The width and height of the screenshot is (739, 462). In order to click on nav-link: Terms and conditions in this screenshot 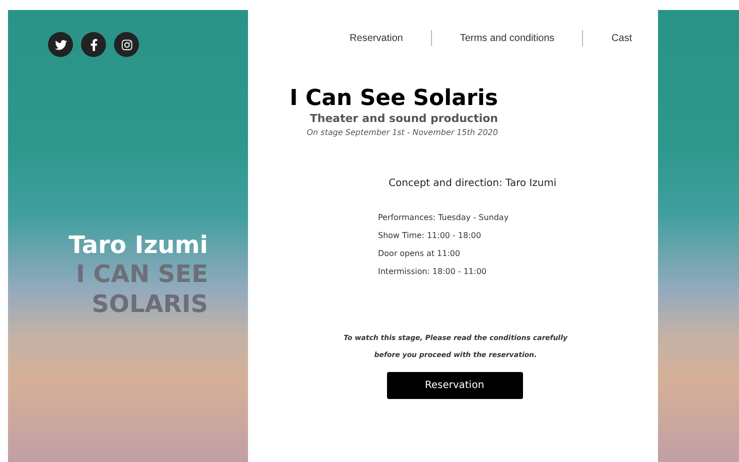, I will do `click(507, 38)`.